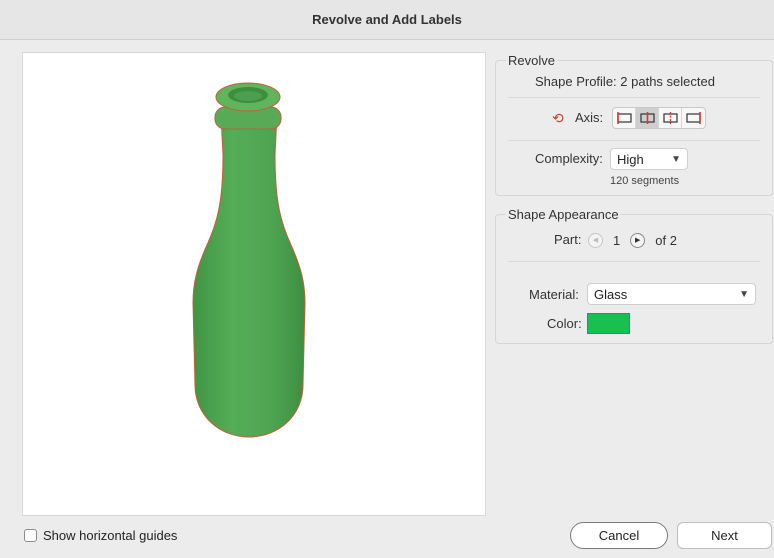 The image size is (774, 558). What do you see at coordinates (645, 181) in the screenshot?
I see `segments-note: 120 segments` at bounding box center [645, 181].